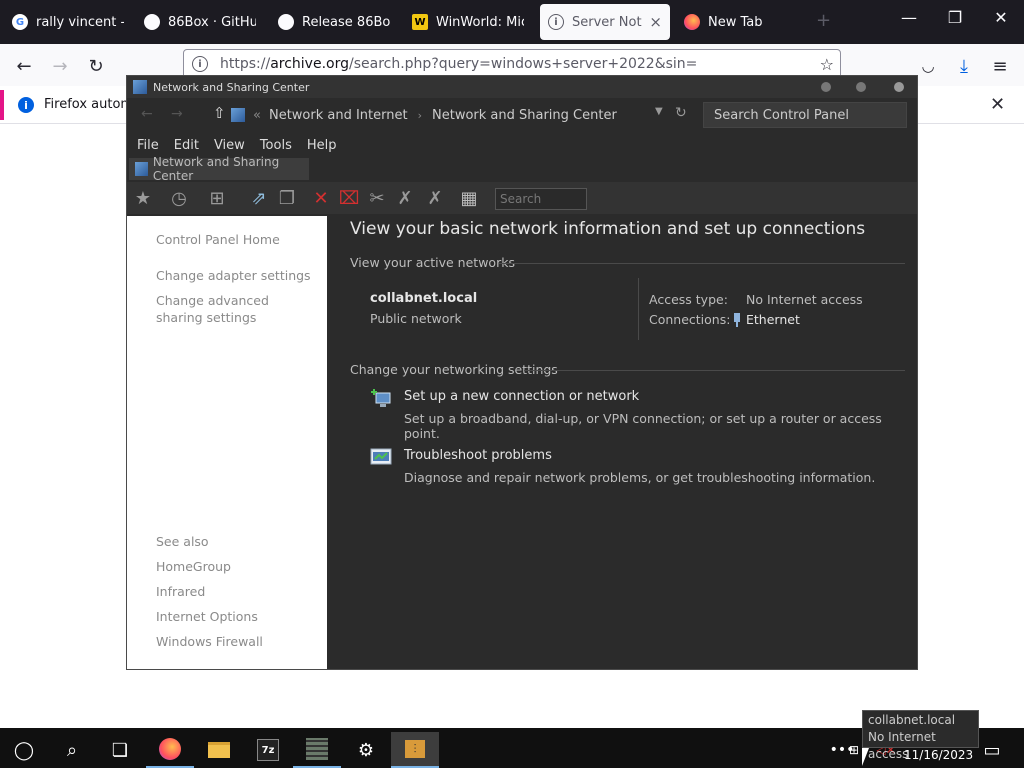  What do you see at coordinates (349, 198) in the screenshot?
I see `delete-file-icon: ⌧` at bounding box center [349, 198].